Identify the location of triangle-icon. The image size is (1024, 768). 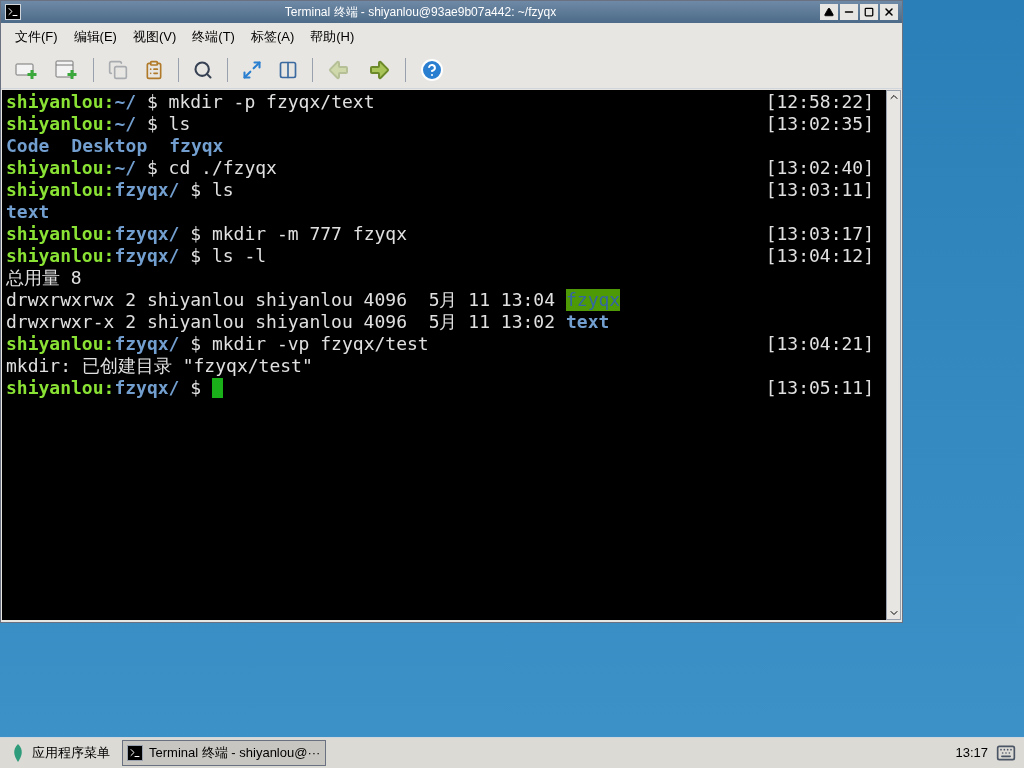
(829, 12).